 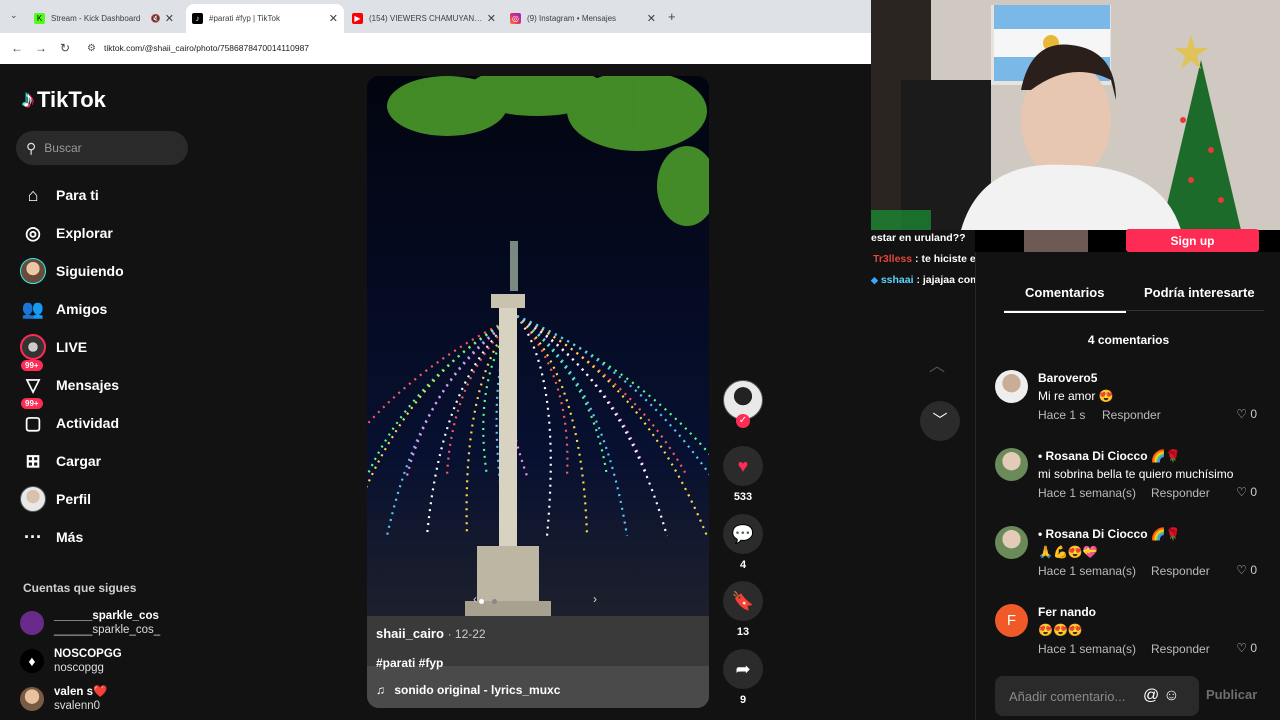 I want to click on sound-name: sonido original - lyrics_muxc, so click(x=477, y=690).